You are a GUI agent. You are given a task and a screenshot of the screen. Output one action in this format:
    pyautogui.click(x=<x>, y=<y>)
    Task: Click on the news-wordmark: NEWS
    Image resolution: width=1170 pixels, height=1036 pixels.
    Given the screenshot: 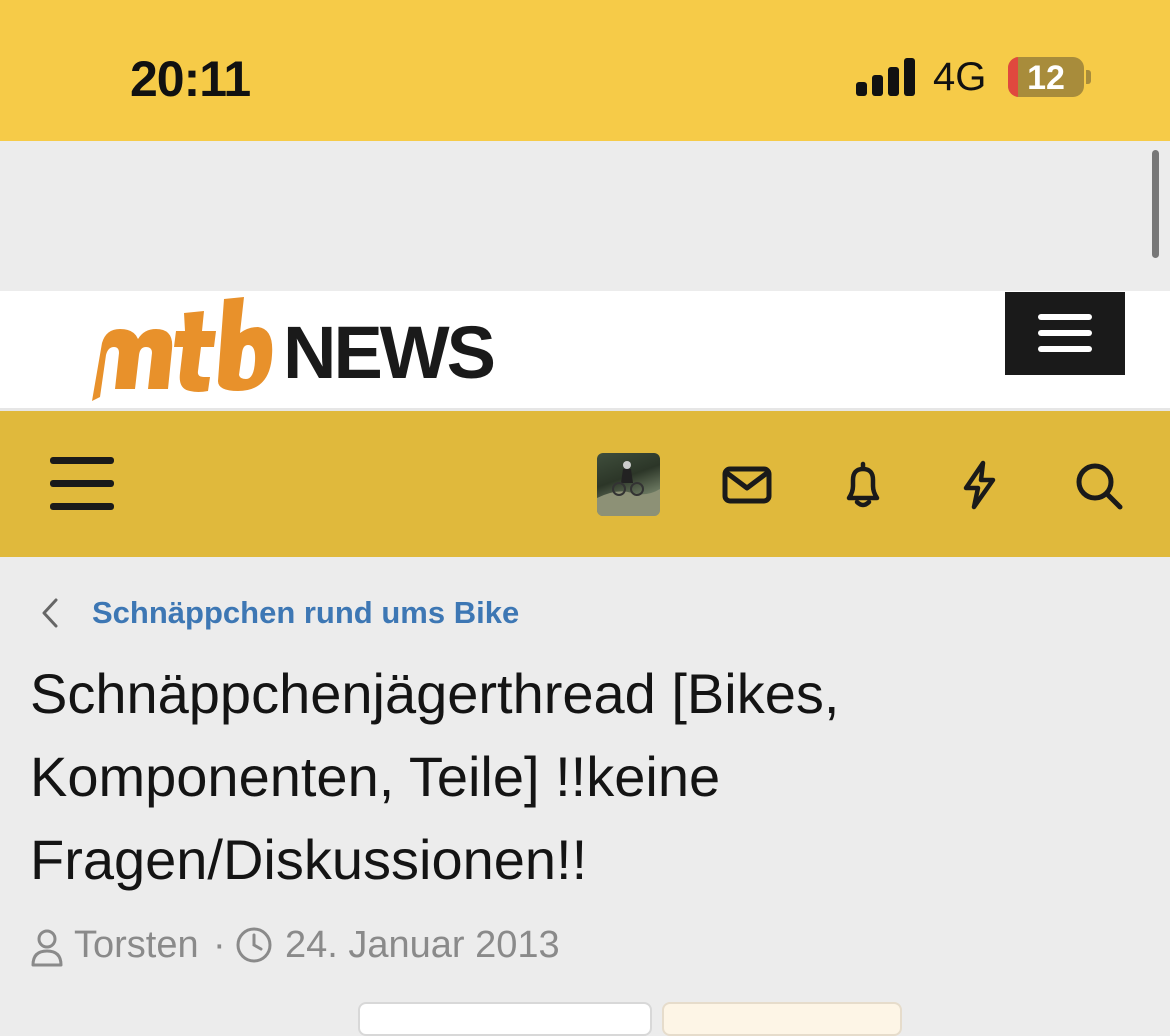 What is the action you would take?
    pyautogui.click(x=389, y=352)
    